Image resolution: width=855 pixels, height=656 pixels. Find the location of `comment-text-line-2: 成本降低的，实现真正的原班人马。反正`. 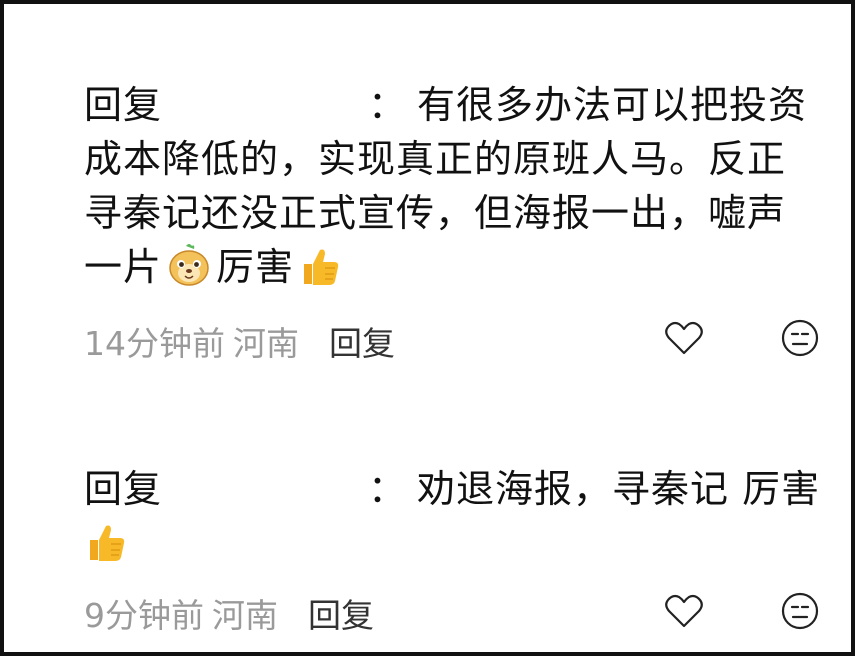

comment-text-line-2: 成本降低的，实现真正的原班人马。反正 is located at coordinates (435, 159).